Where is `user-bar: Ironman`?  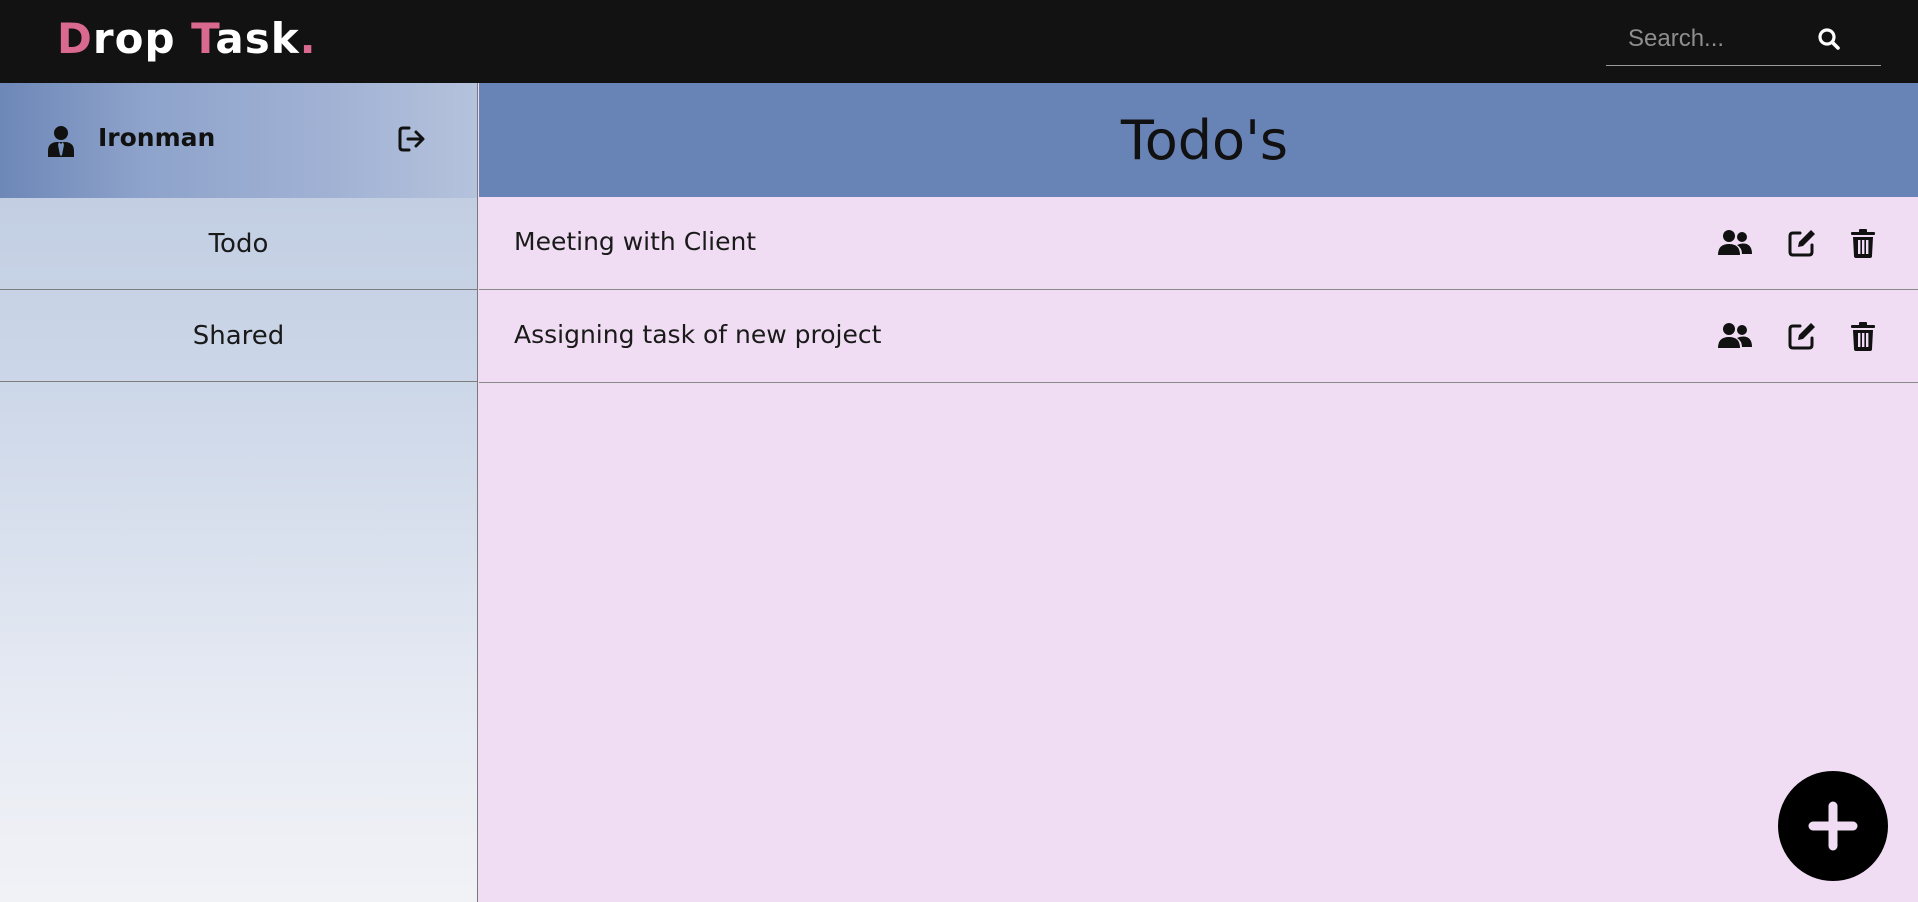
user-bar: Ironman is located at coordinates (238, 140).